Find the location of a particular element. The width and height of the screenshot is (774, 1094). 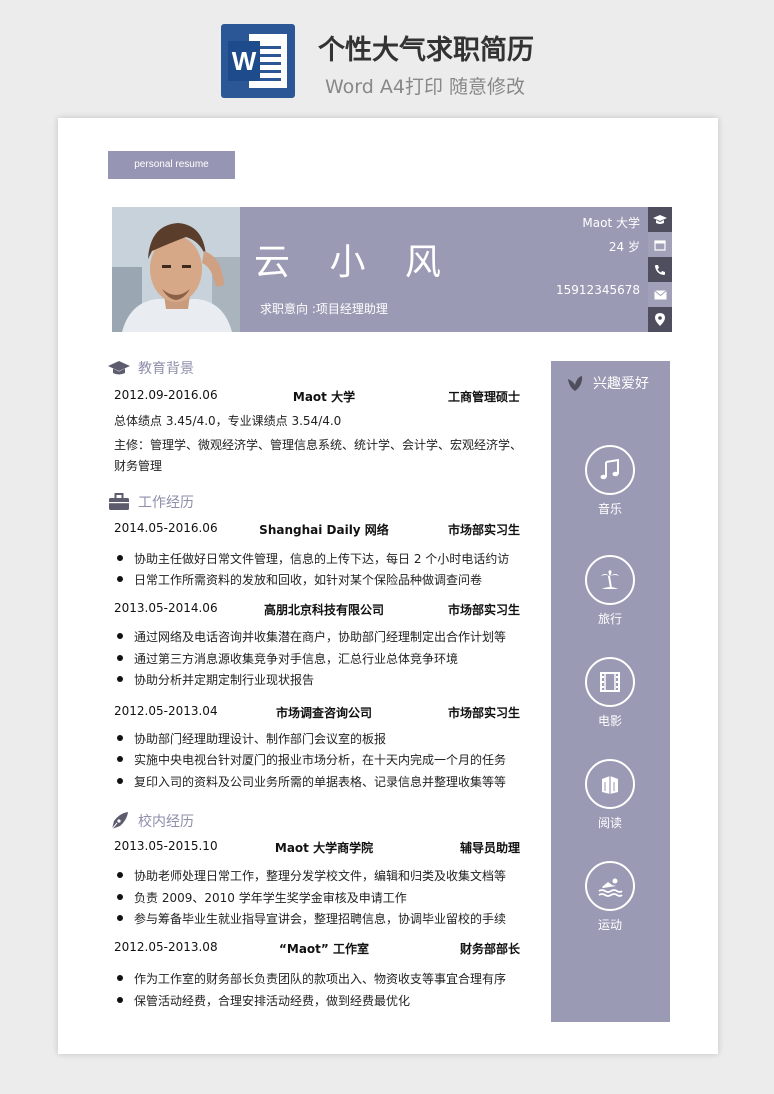

work-bullet: 协助分析并定期定制行业现状报告 is located at coordinates (317, 679).